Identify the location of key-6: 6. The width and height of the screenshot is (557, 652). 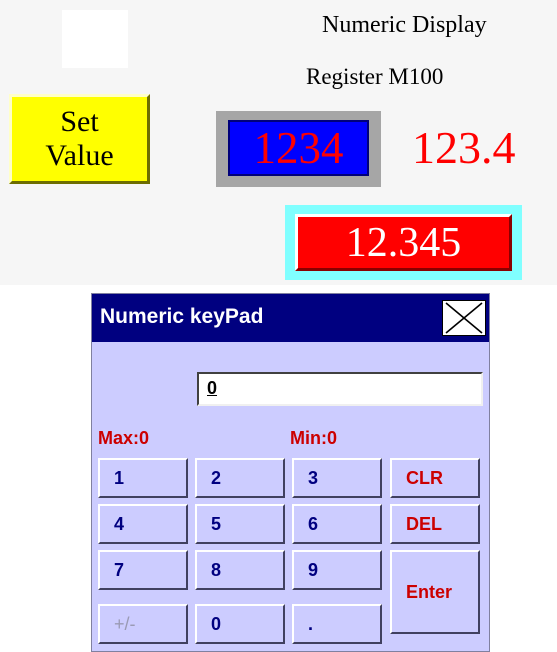
(337, 524).